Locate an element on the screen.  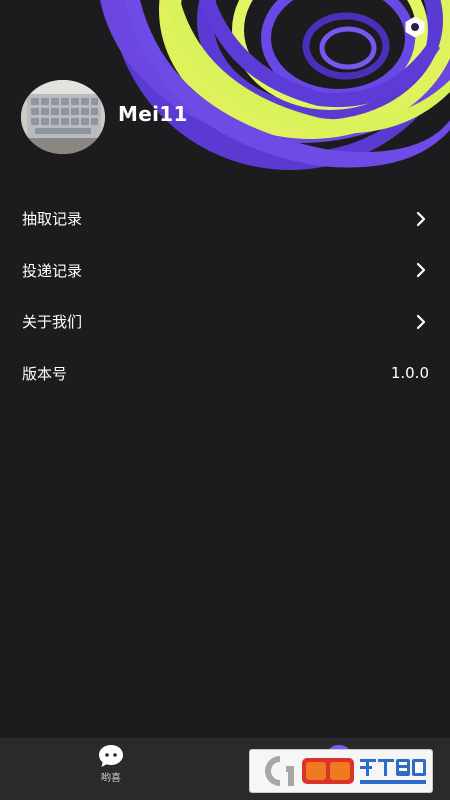
avatar-photo-keyboard is located at coordinates (63, 117).